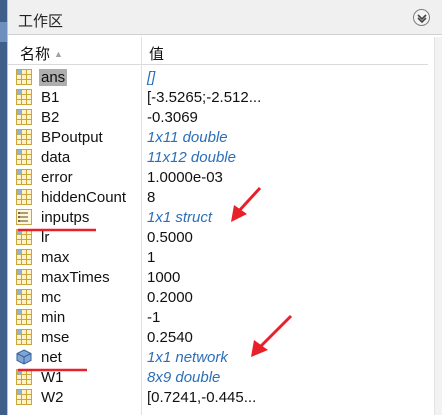  What do you see at coordinates (218, 338) in the screenshot?
I see `variable-row-mse: mse 0.2540` at bounding box center [218, 338].